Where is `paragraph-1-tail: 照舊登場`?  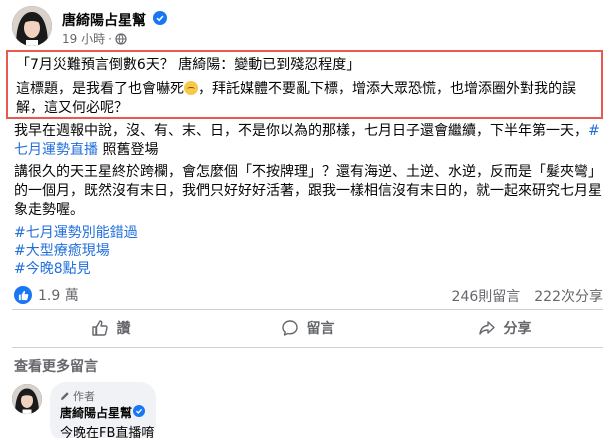 paragraph-1-tail: 照舊登場 is located at coordinates (128, 150).